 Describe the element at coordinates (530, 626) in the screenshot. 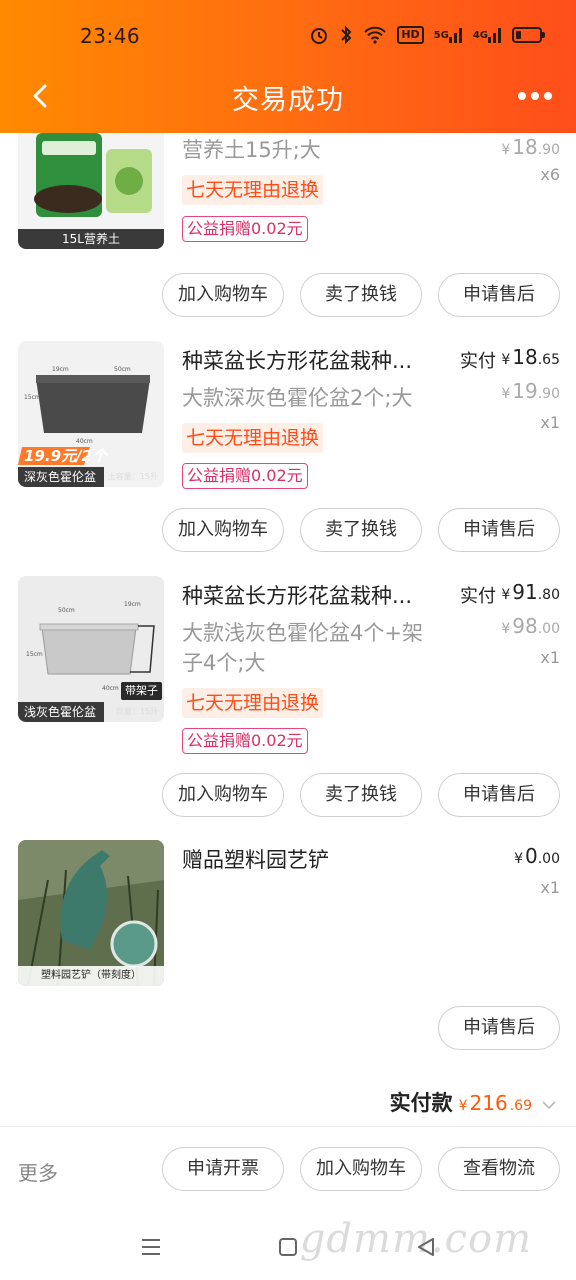

I see `original-price: ¥98.00` at that location.